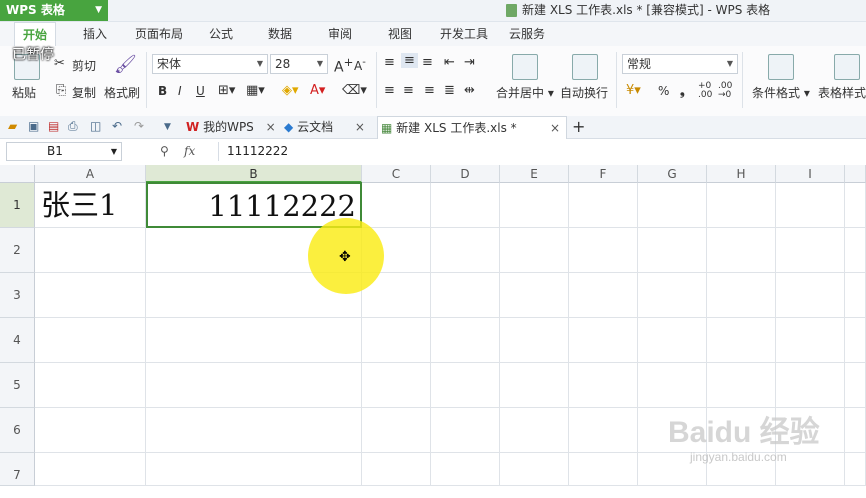  Describe the element at coordinates (59, 63) in the screenshot. I see `scissors-icon: ✂` at that location.